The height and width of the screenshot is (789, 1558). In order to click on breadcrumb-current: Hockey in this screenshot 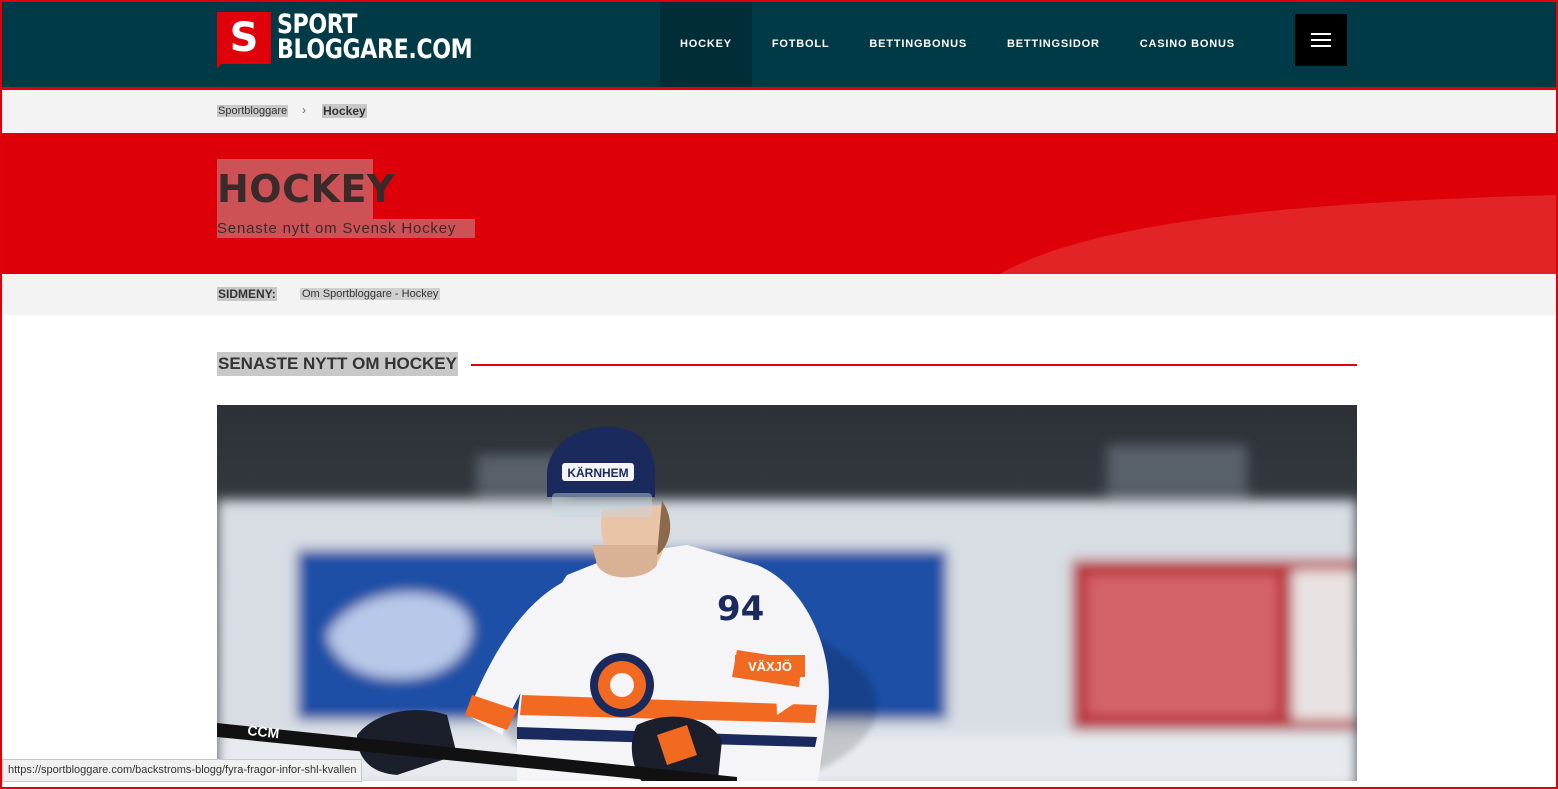, I will do `click(344, 111)`.